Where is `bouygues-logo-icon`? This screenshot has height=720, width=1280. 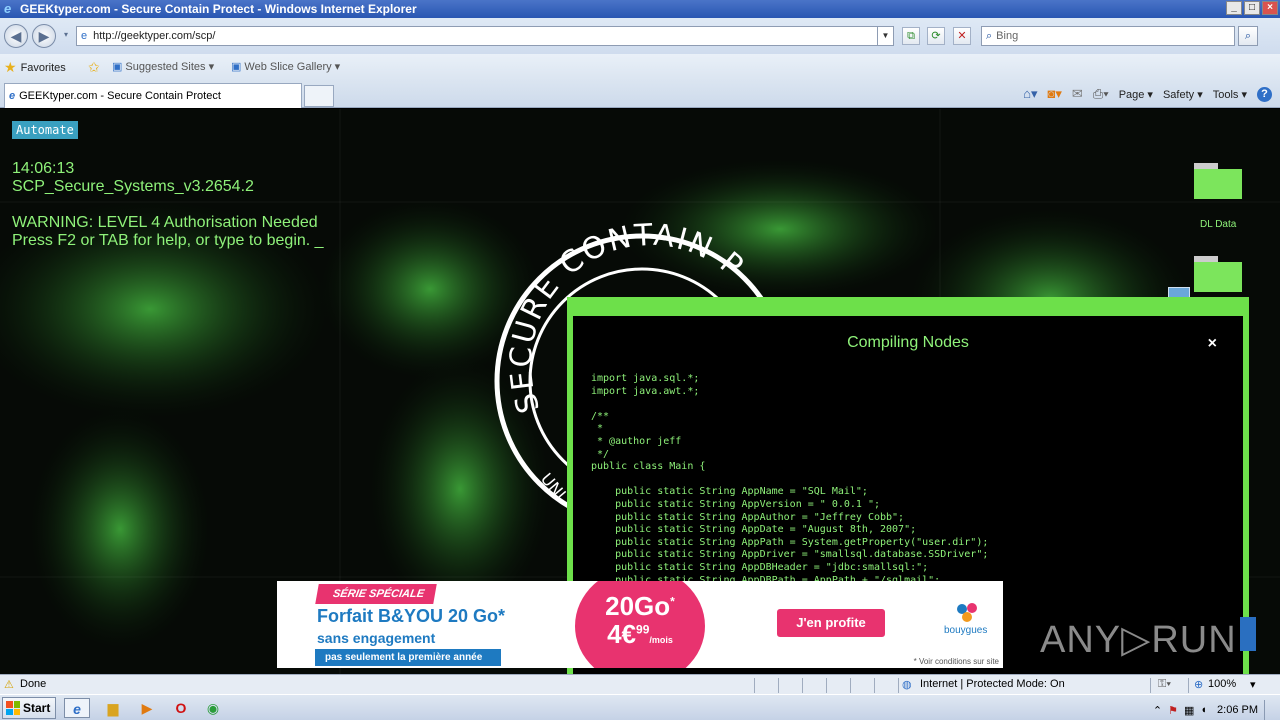 bouygues-logo-icon is located at coordinates (967, 612).